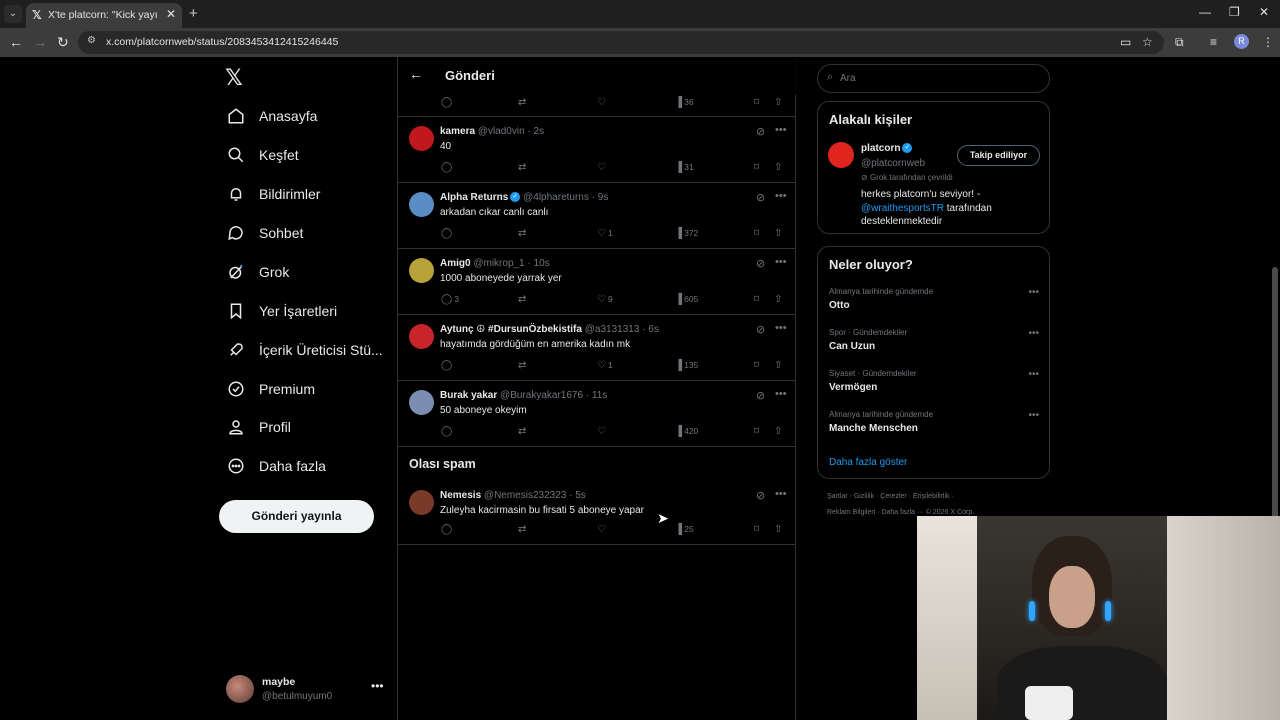 The height and width of the screenshot is (720, 1280). Describe the element at coordinates (40, 42) in the screenshot. I see `forward-icon: →` at that location.